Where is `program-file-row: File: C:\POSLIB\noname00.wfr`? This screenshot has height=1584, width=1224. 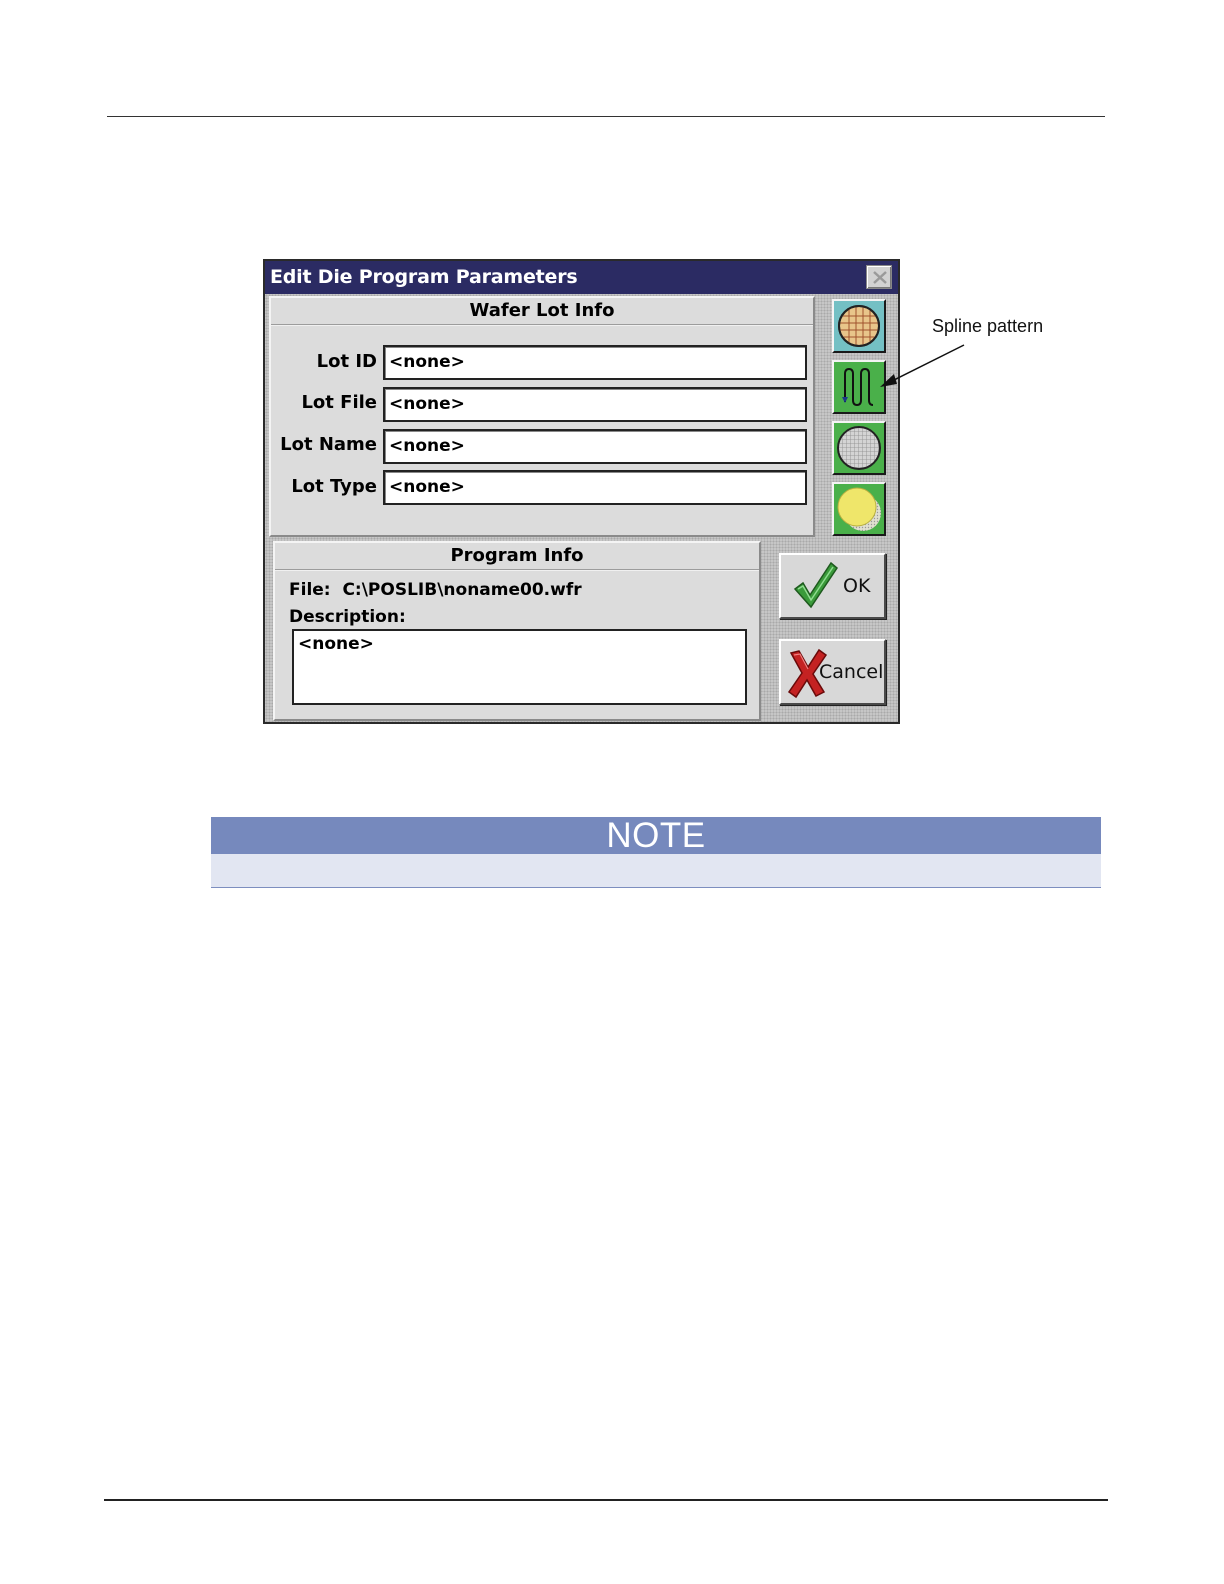 program-file-row: File: C:\POSLIB\noname00.wfr is located at coordinates (435, 590).